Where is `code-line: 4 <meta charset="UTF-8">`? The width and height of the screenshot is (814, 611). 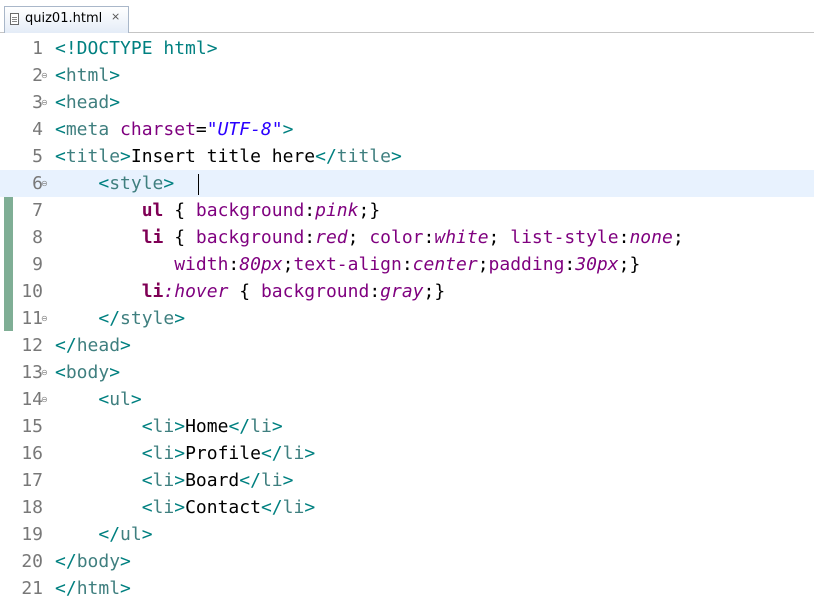 code-line: 4 <meta charset="UTF-8"> is located at coordinates (407, 129).